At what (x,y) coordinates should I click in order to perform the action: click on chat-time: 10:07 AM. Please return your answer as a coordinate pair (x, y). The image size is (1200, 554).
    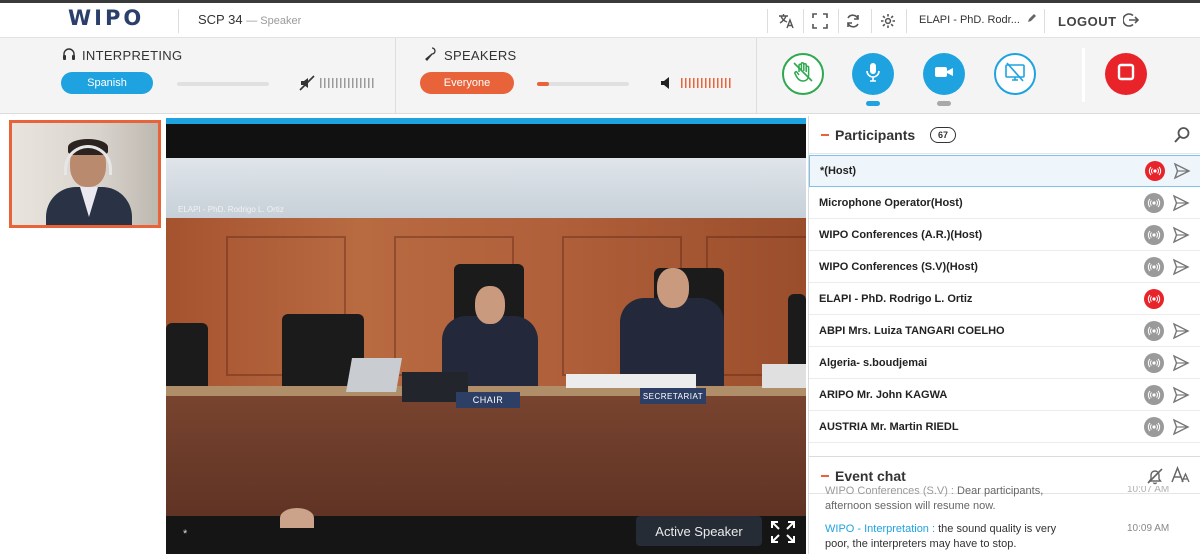
    Looking at the image, I should click on (1148, 490).